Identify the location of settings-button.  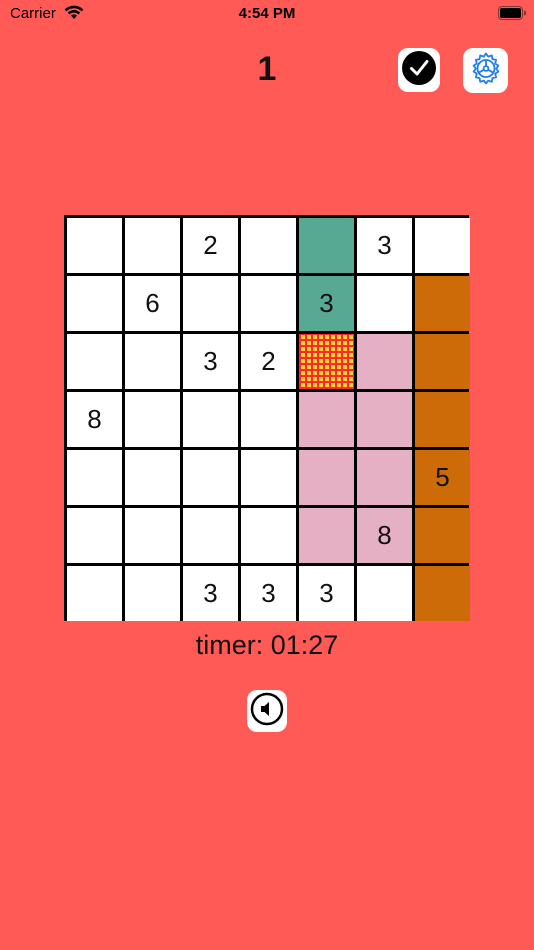
(485, 70).